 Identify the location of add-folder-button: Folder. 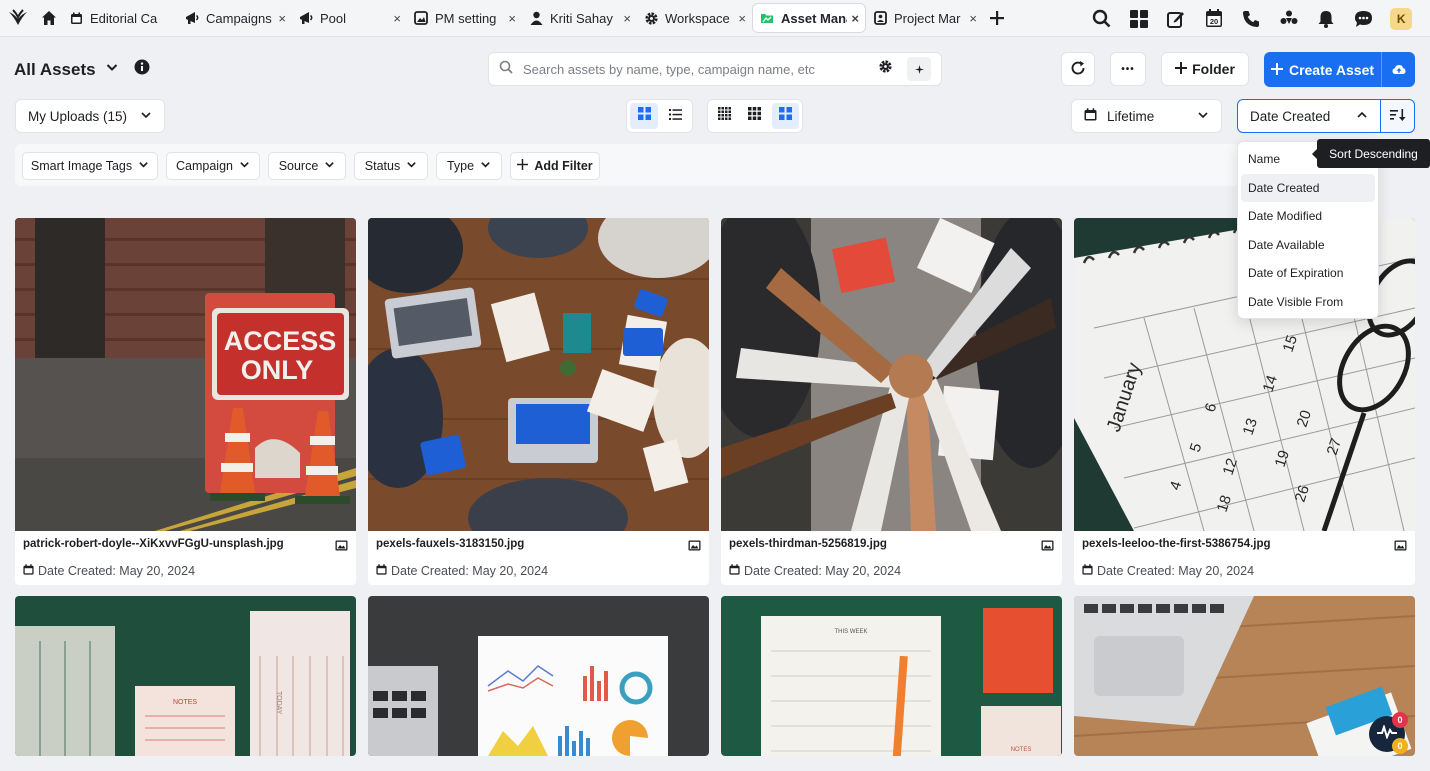
(1205, 69).